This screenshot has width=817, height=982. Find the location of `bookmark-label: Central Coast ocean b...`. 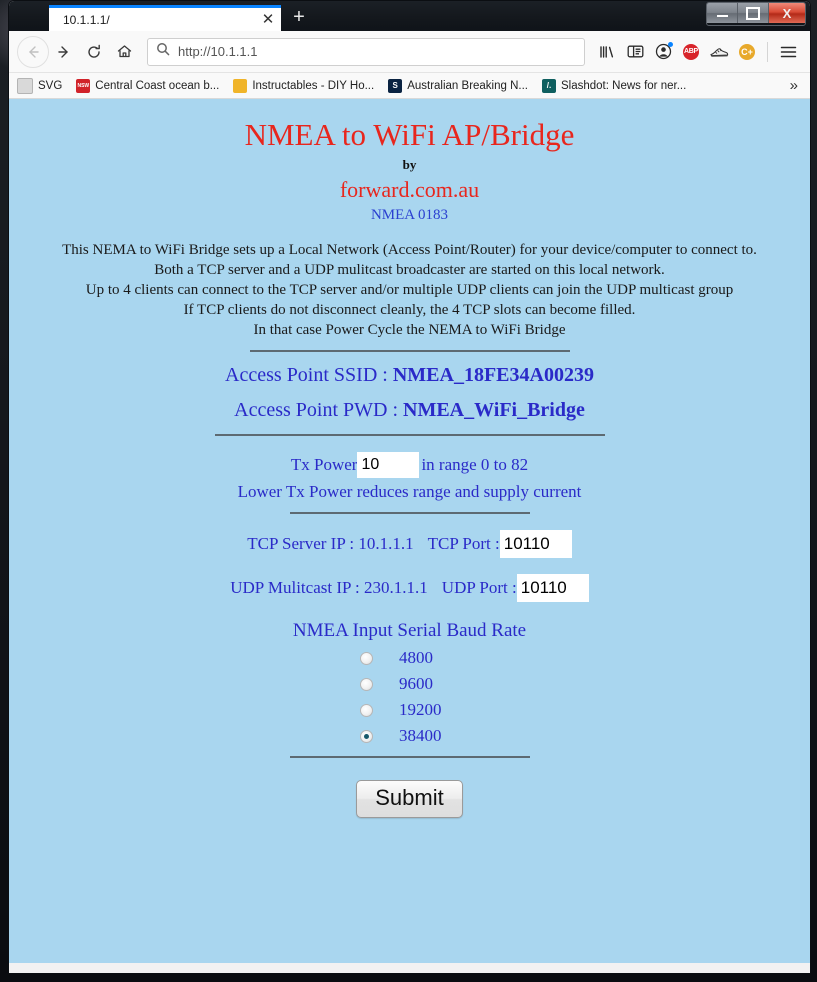

bookmark-label: Central Coast ocean b... is located at coordinates (157, 85).